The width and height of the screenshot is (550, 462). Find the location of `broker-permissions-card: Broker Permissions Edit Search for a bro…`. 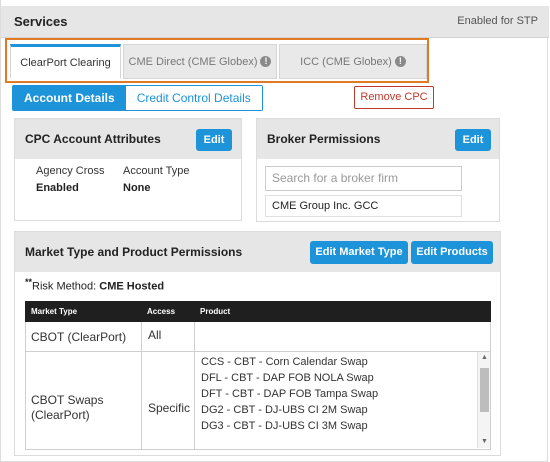

broker-permissions-card: Broker Permissions Edit Search for a bro… is located at coordinates (378, 170).